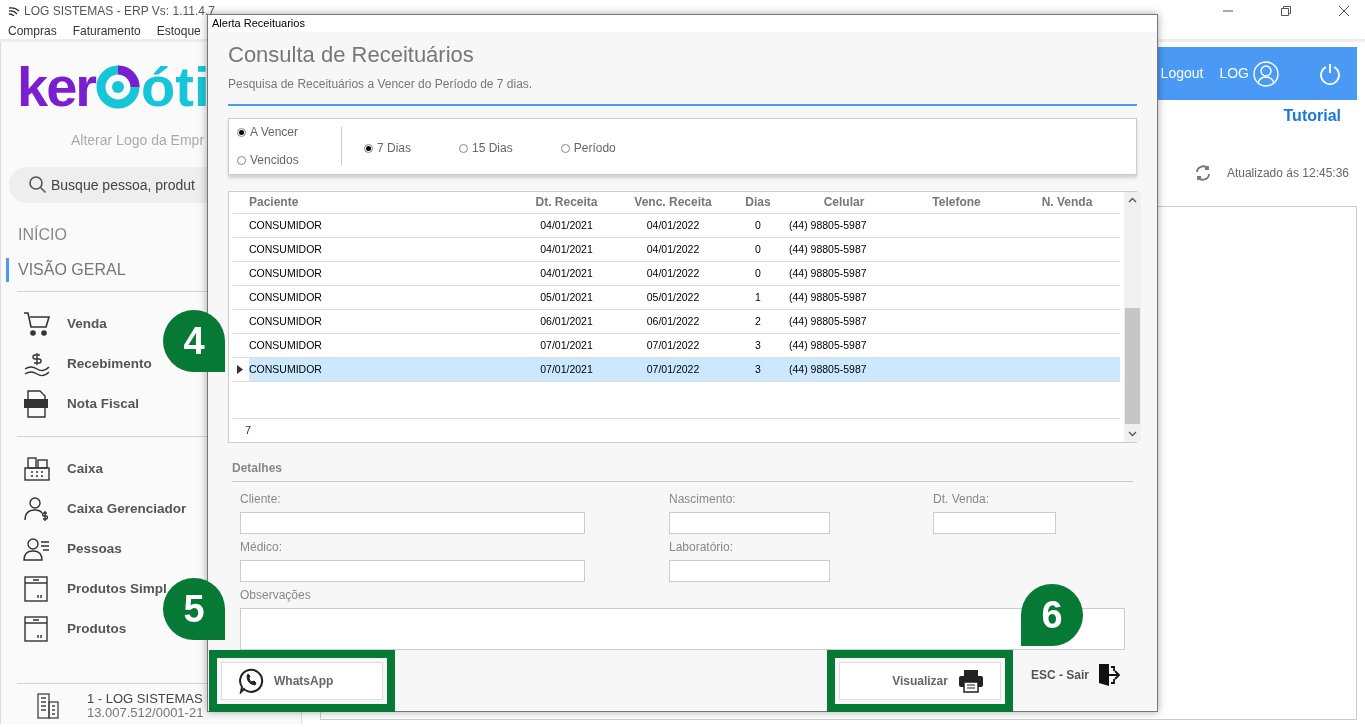  I want to click on logo-text: ker, so click(56, 87).